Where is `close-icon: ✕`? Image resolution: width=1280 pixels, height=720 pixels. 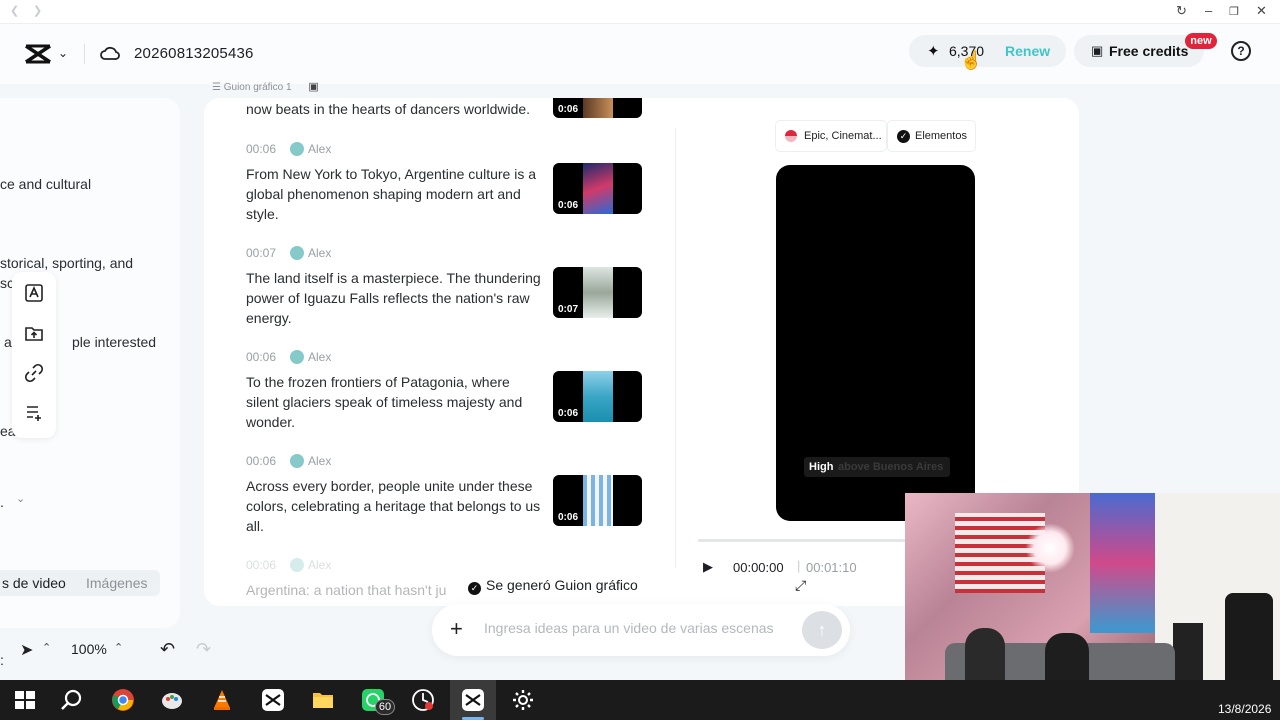 close-icon: ✕ is located at coordinates (1261, 11).